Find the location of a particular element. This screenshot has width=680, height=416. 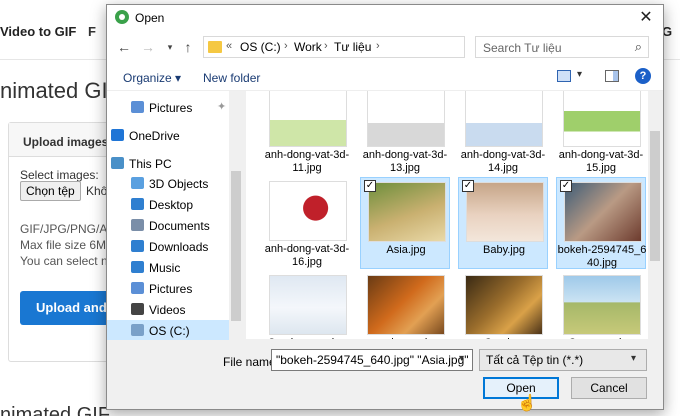

file-name-history-chevron-icon: ▾ is located at coordinates (461, 358).